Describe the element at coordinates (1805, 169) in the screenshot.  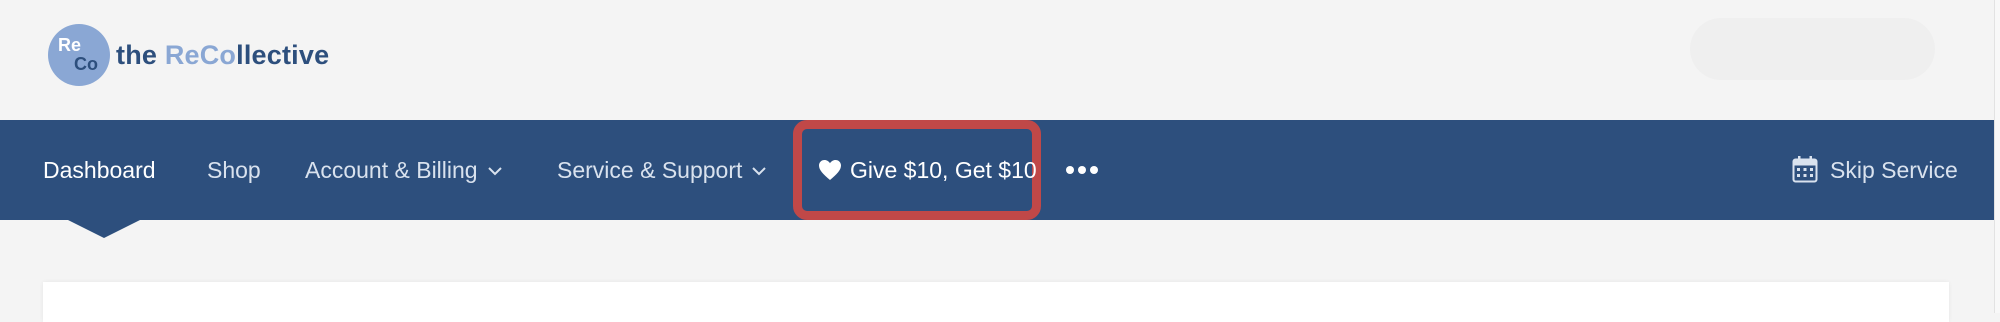
I see `calendar-icon` at that location.